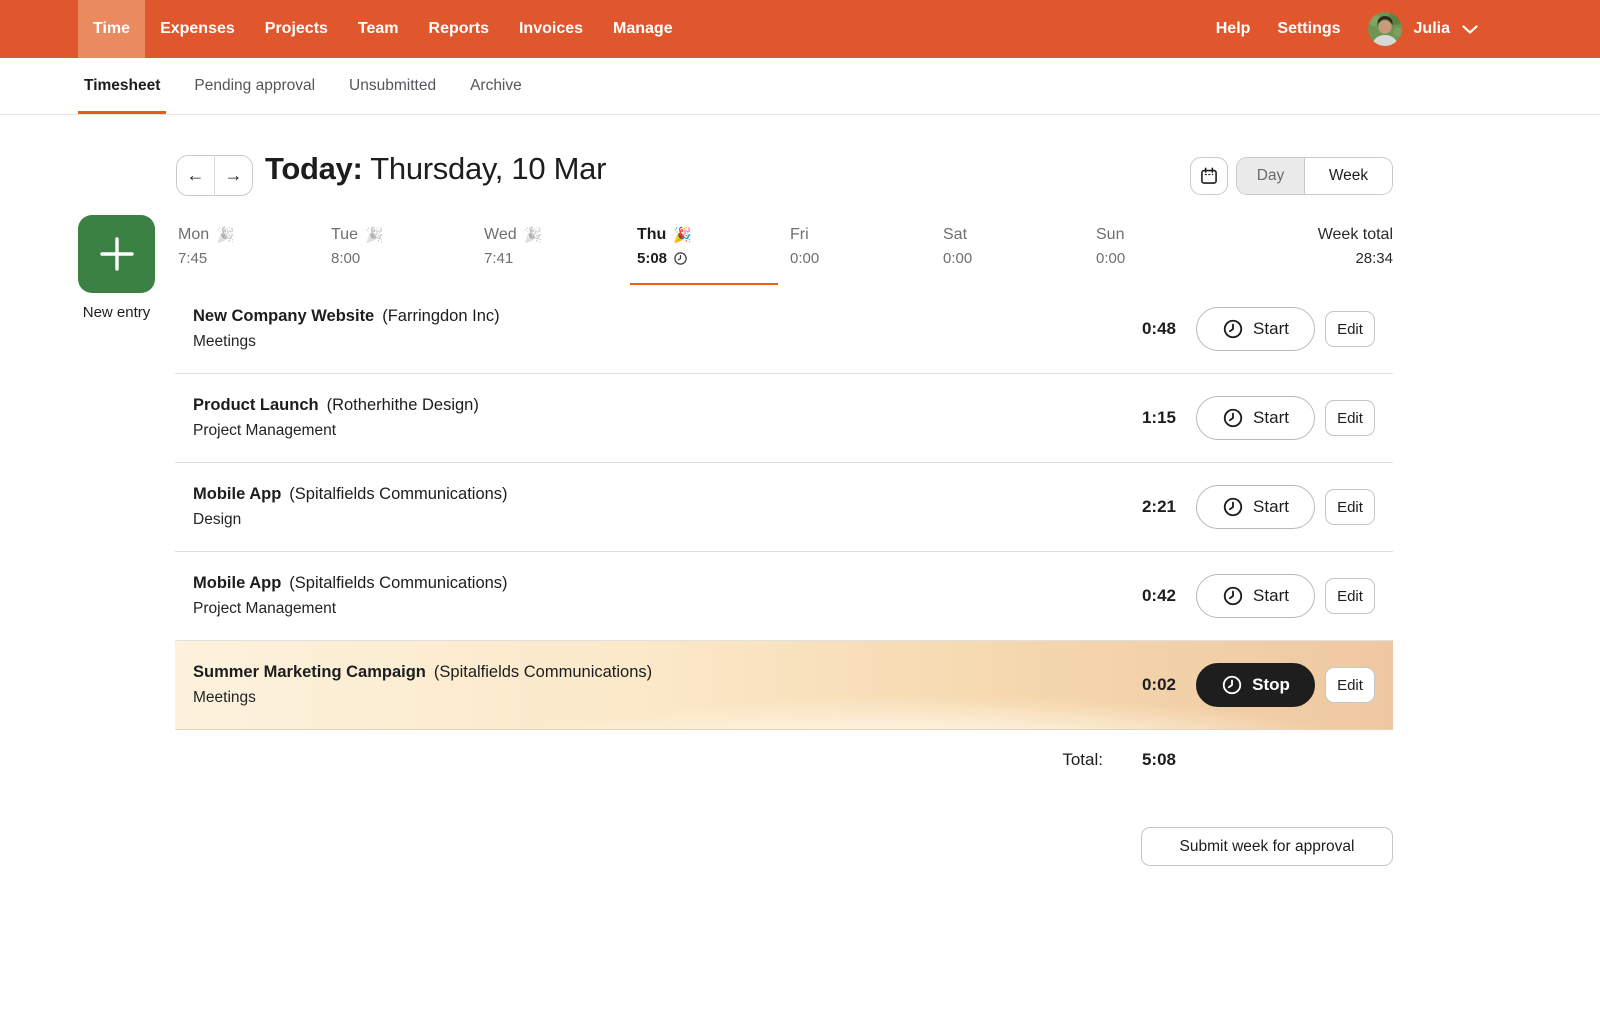 The image size is (1600, 1032). What do you see at coordinates (484, 168) in the screenshot?
I see `date-text: Thursday, 10 Mar` at bounding box center [484, 168].